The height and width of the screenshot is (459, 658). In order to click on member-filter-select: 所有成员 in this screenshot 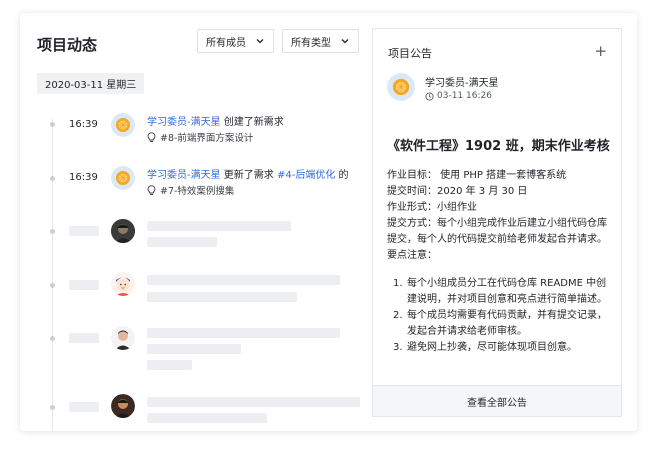, I will do `click(235, 41)`.